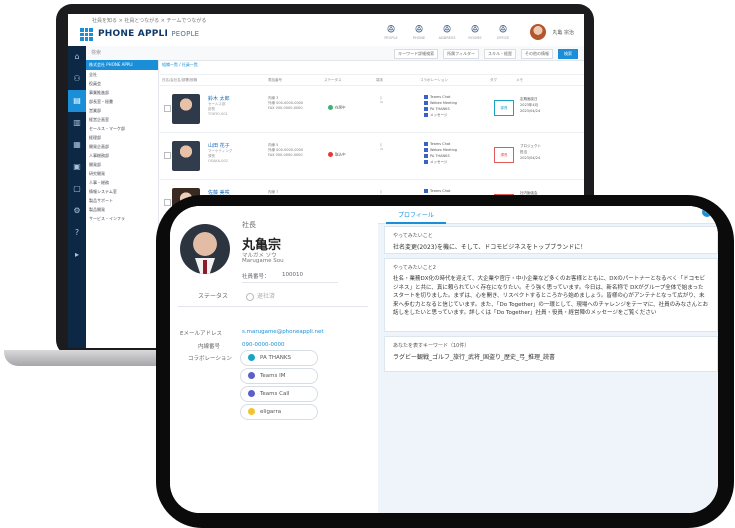  Describe the element at coordinates (283, 332) in the screenshot. I see `email-link: s.marugame@phoneappli.net` at that location.